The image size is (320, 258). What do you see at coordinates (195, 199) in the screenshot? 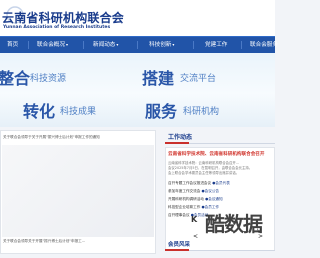
I see `list-item: 开展科研机构调研活动 ●会议通知` at bounding box center [195, 199].